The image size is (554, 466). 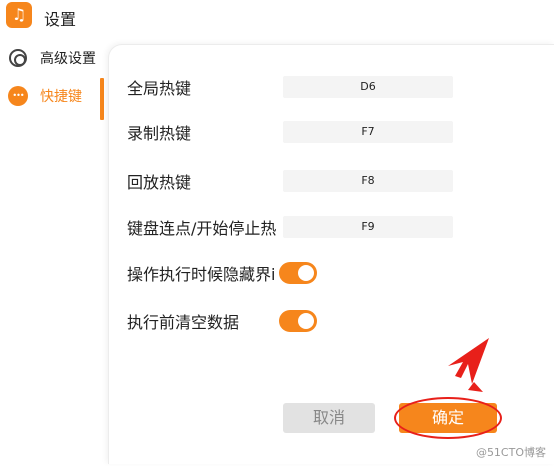 I want to click on hotkey-input-keyboard-click: F9, so click(x=368, y=227).